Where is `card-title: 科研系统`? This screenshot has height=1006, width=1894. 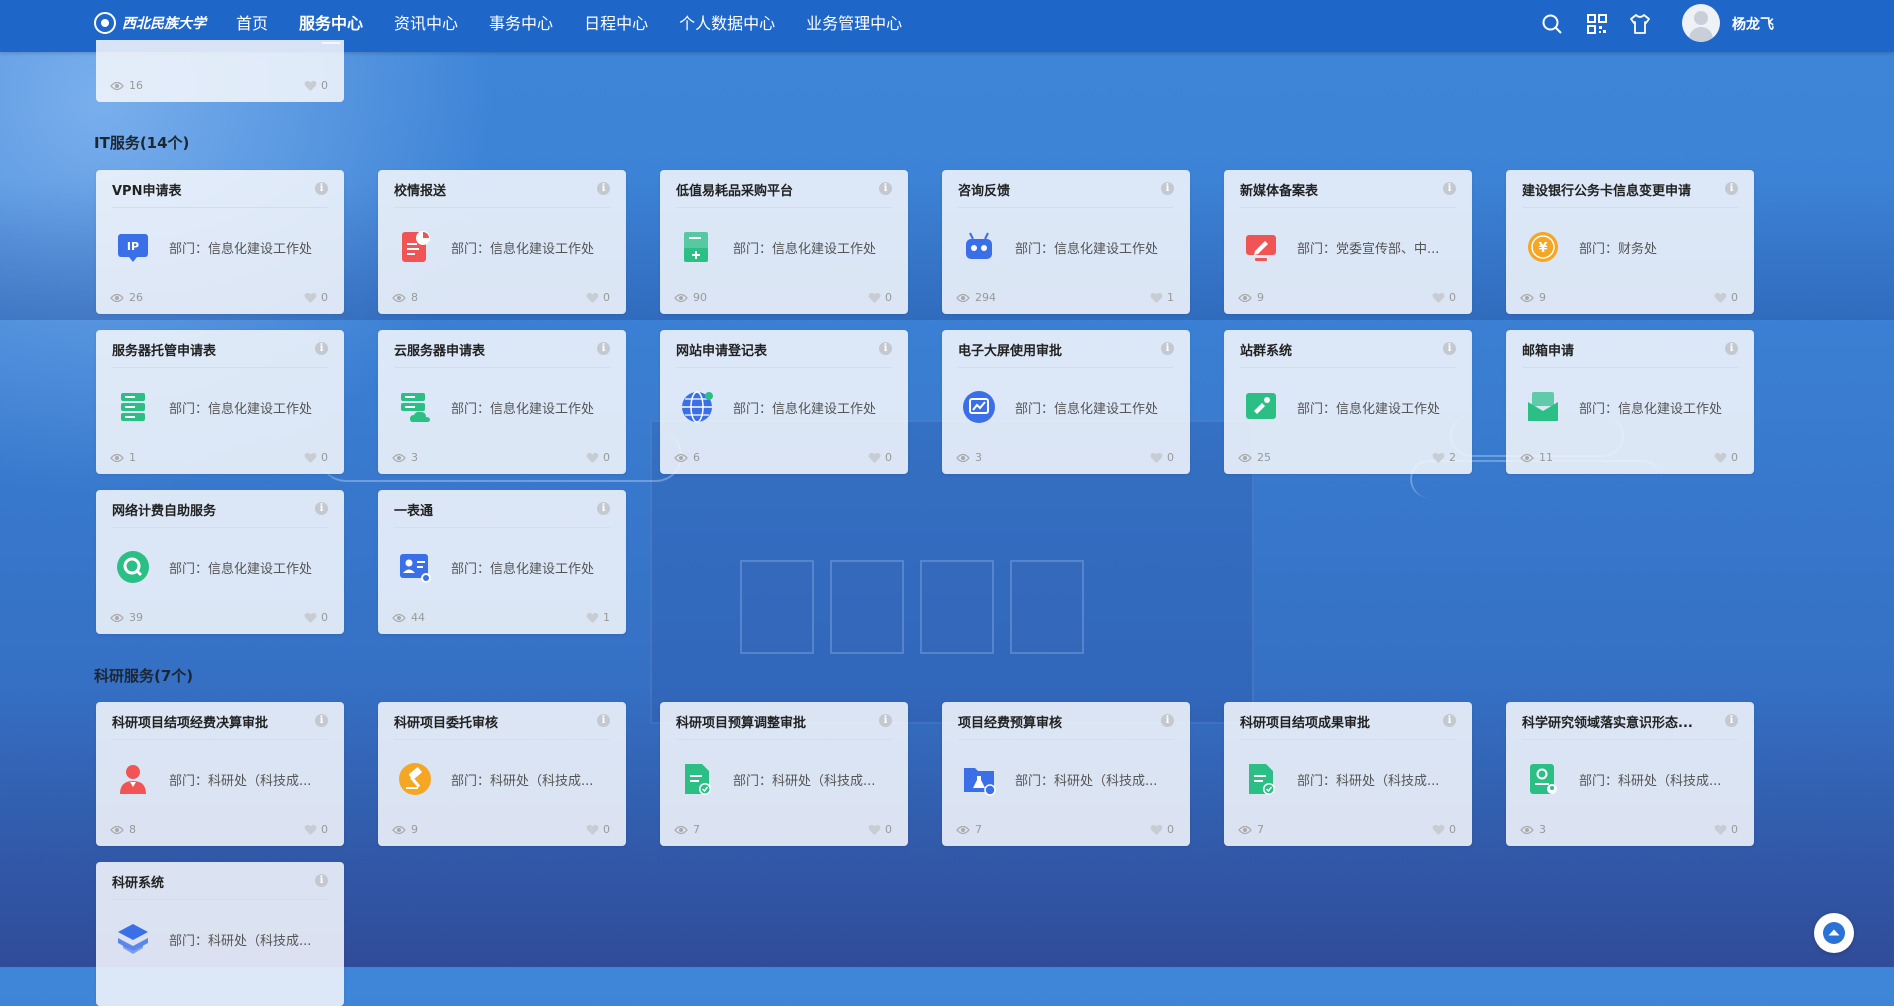 card-title: 科研系统 is located at coordinates (208, 881).